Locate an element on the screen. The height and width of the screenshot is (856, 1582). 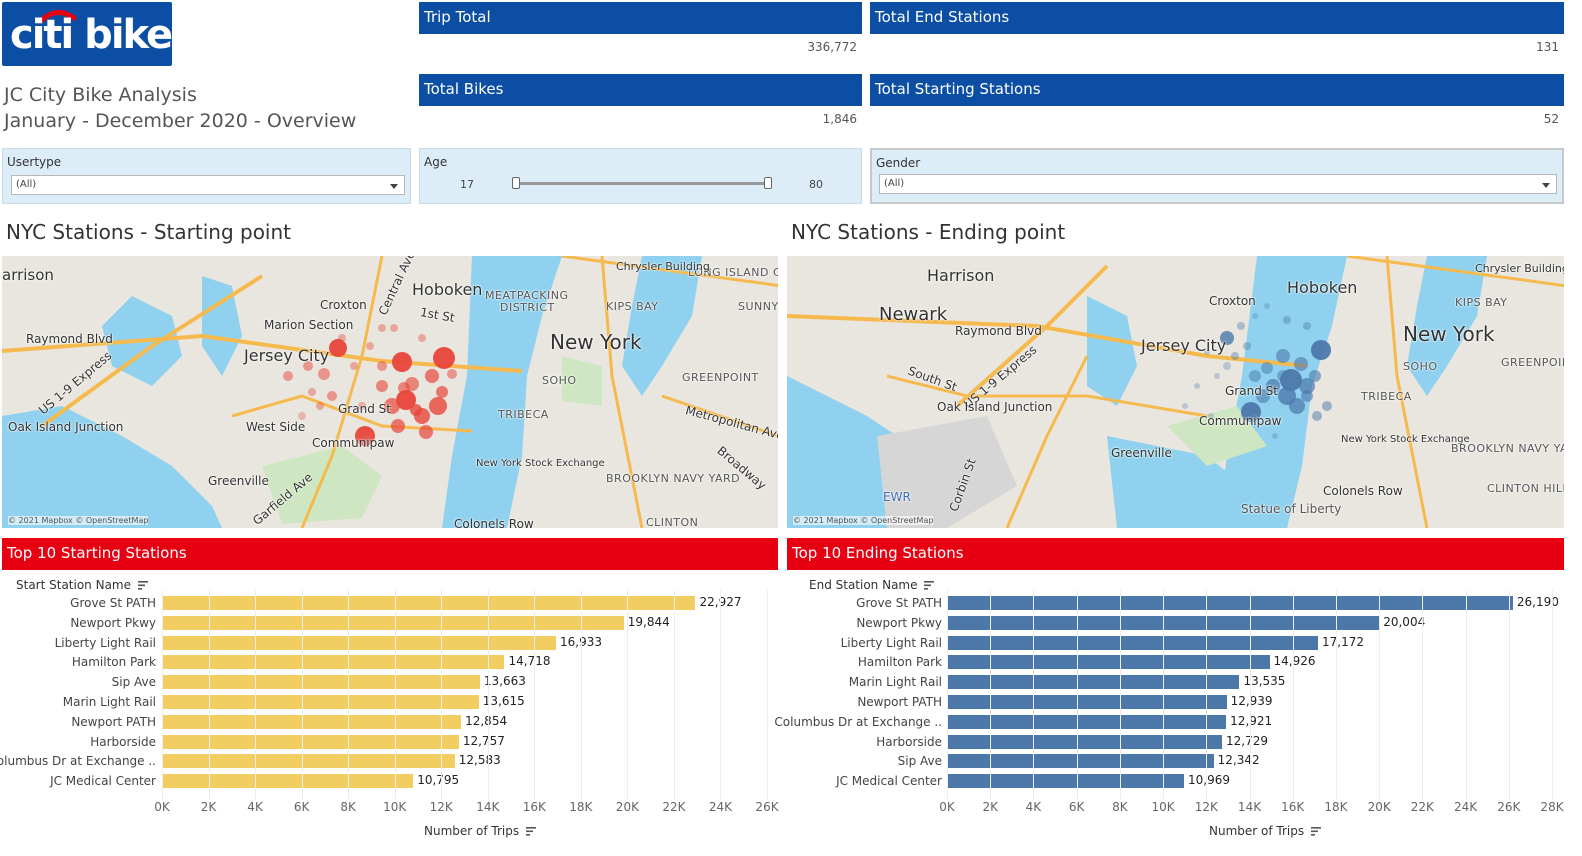
bar-value-label: 12,757 is located at coordinates (483, 740).